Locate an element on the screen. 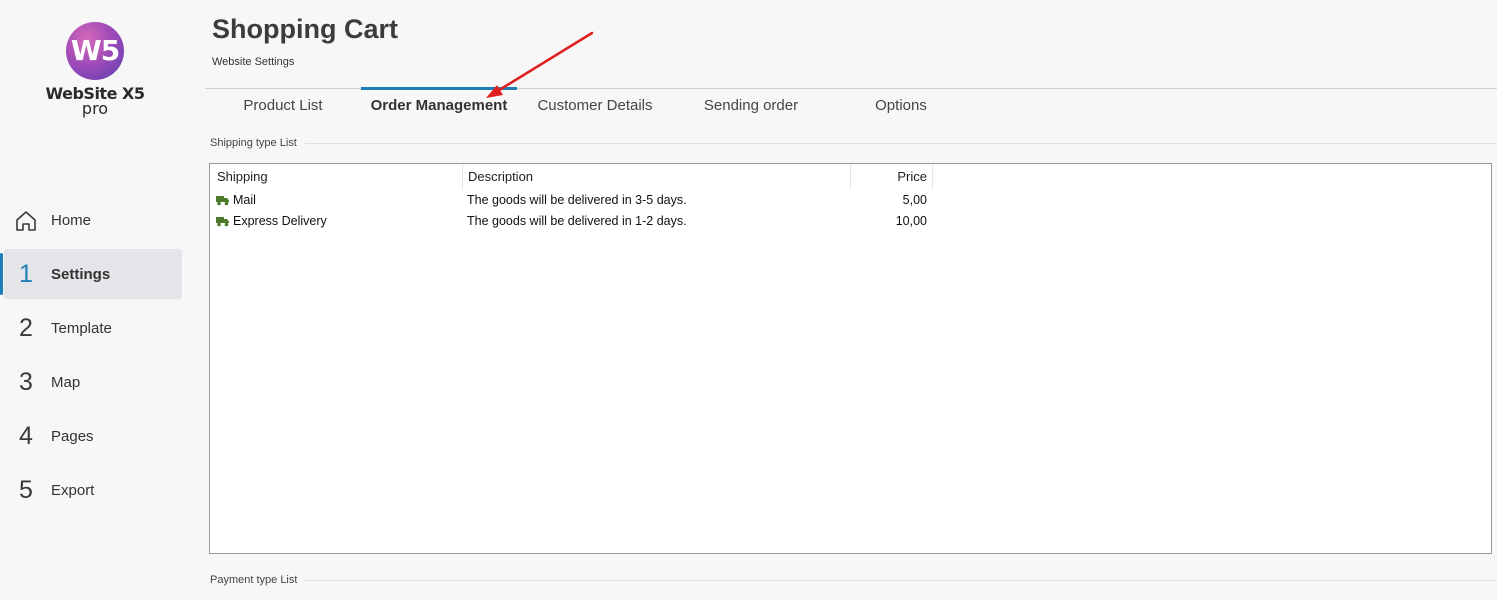  tab-sending-order: Sending order is located at coordinates (751, 107).